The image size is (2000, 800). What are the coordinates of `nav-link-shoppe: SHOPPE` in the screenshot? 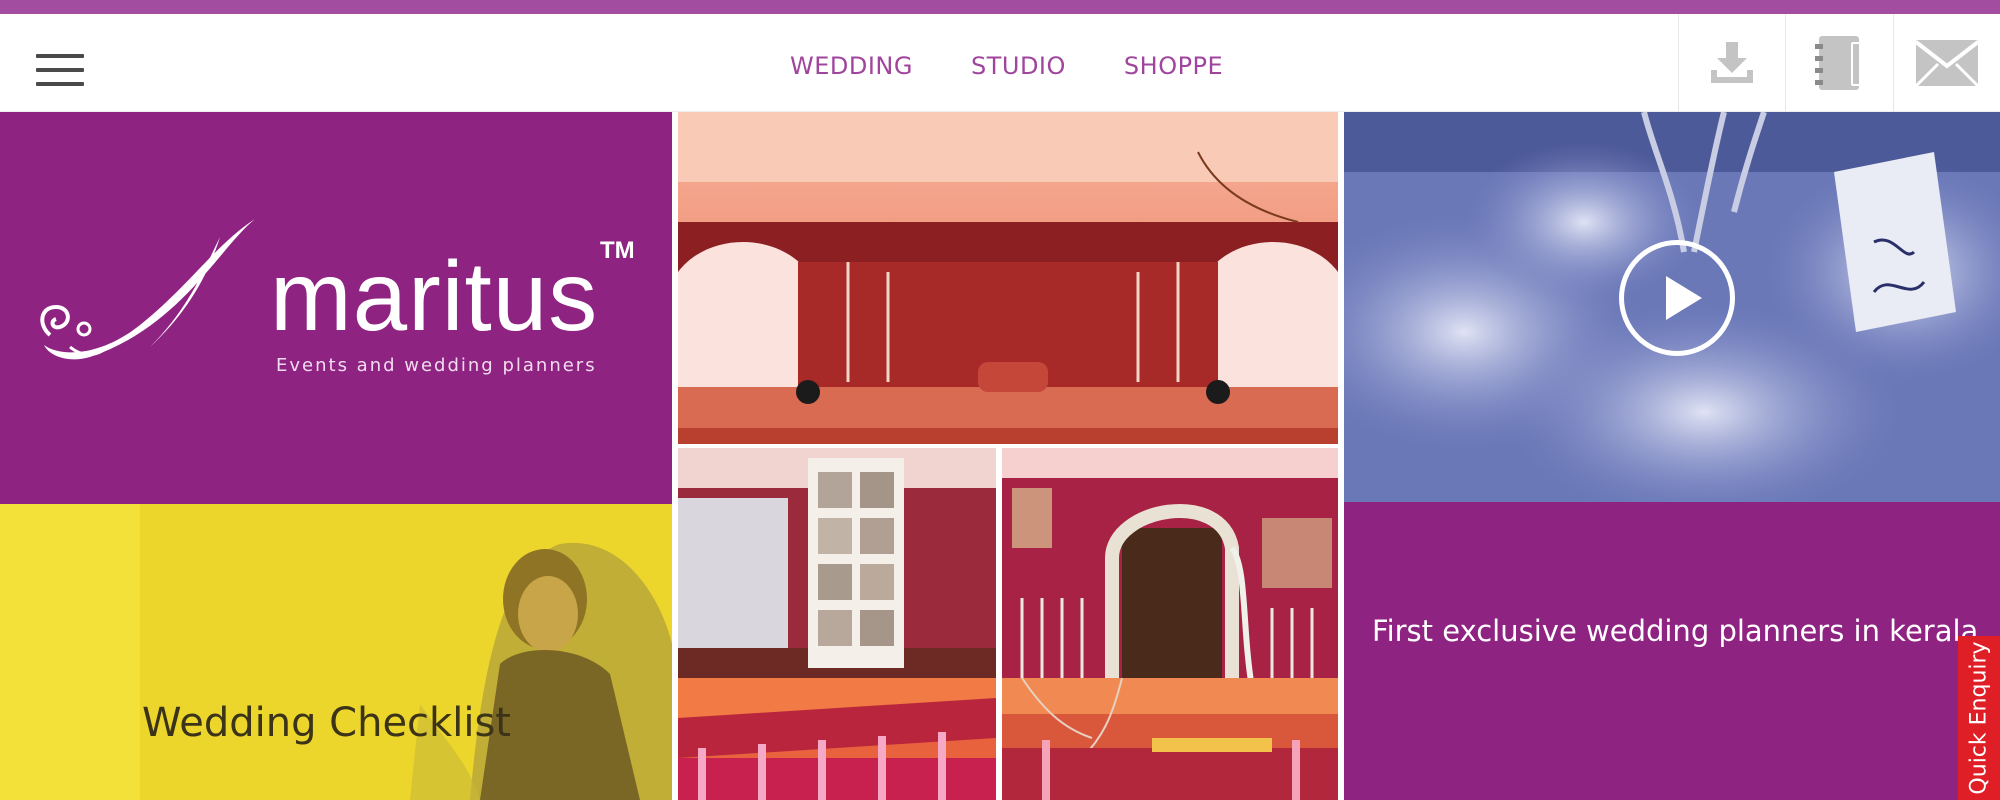 It's located at (1173, 66).